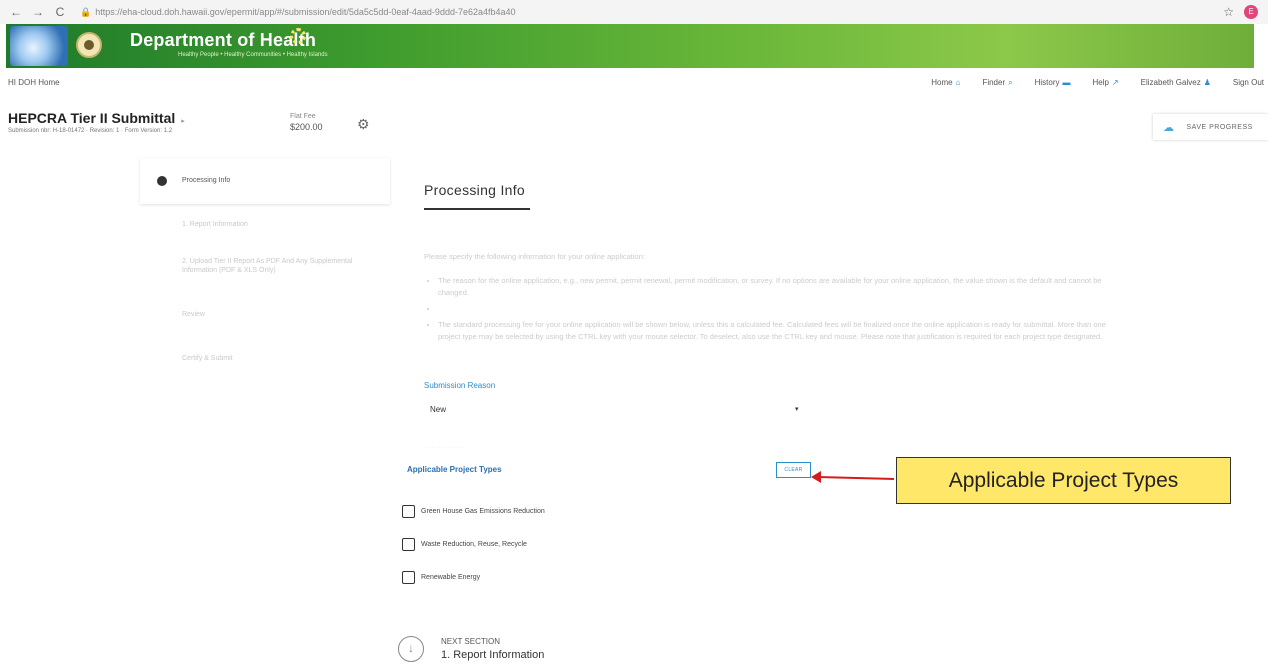 The image size is (1268, 666). What do you see at coordinates (38, 12) in the screenshot?
I see `forward-icon: →` at bounding box center [38, 12].